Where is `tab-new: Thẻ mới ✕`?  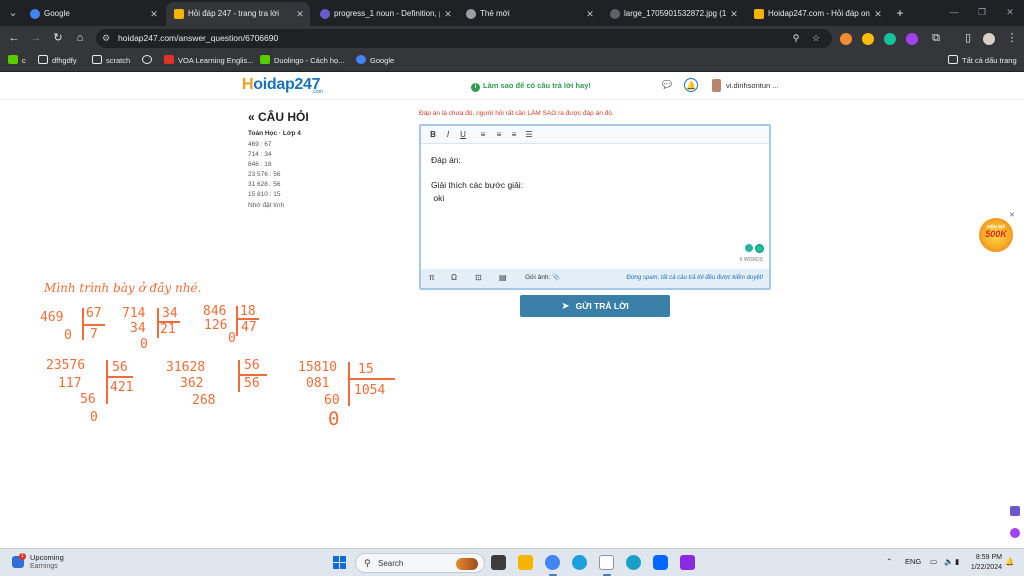 tab-new: Thẻ mới ✕ is located at coordinates (529, 14).